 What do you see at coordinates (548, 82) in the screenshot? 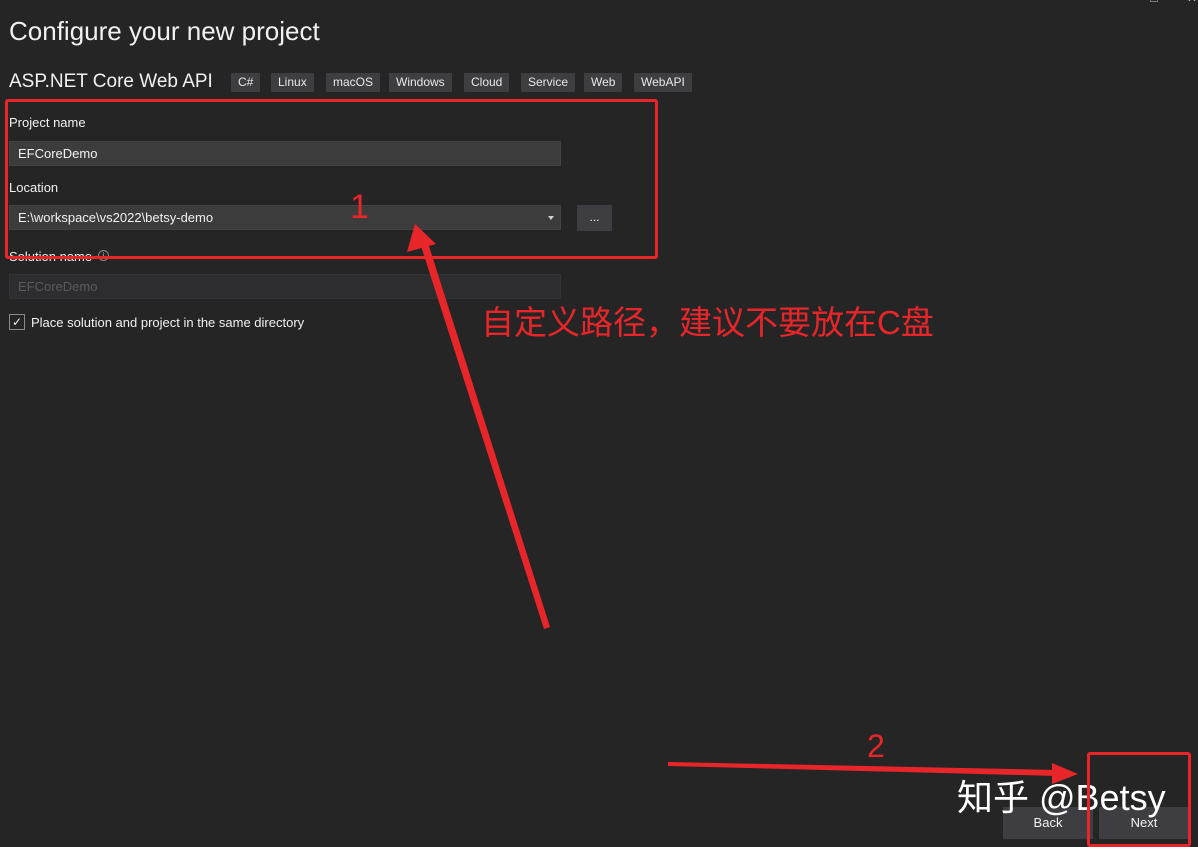
I see `tag-service: Service` at bounding box center [548, 82].